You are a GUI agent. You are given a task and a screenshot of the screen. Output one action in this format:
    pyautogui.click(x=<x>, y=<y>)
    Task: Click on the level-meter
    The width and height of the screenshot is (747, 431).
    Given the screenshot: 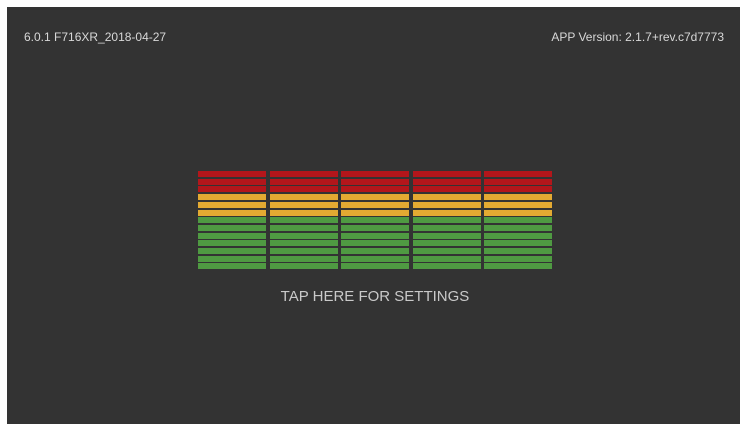 What is the action you would take?
    pyautogui.click(x=375, y=221)
    